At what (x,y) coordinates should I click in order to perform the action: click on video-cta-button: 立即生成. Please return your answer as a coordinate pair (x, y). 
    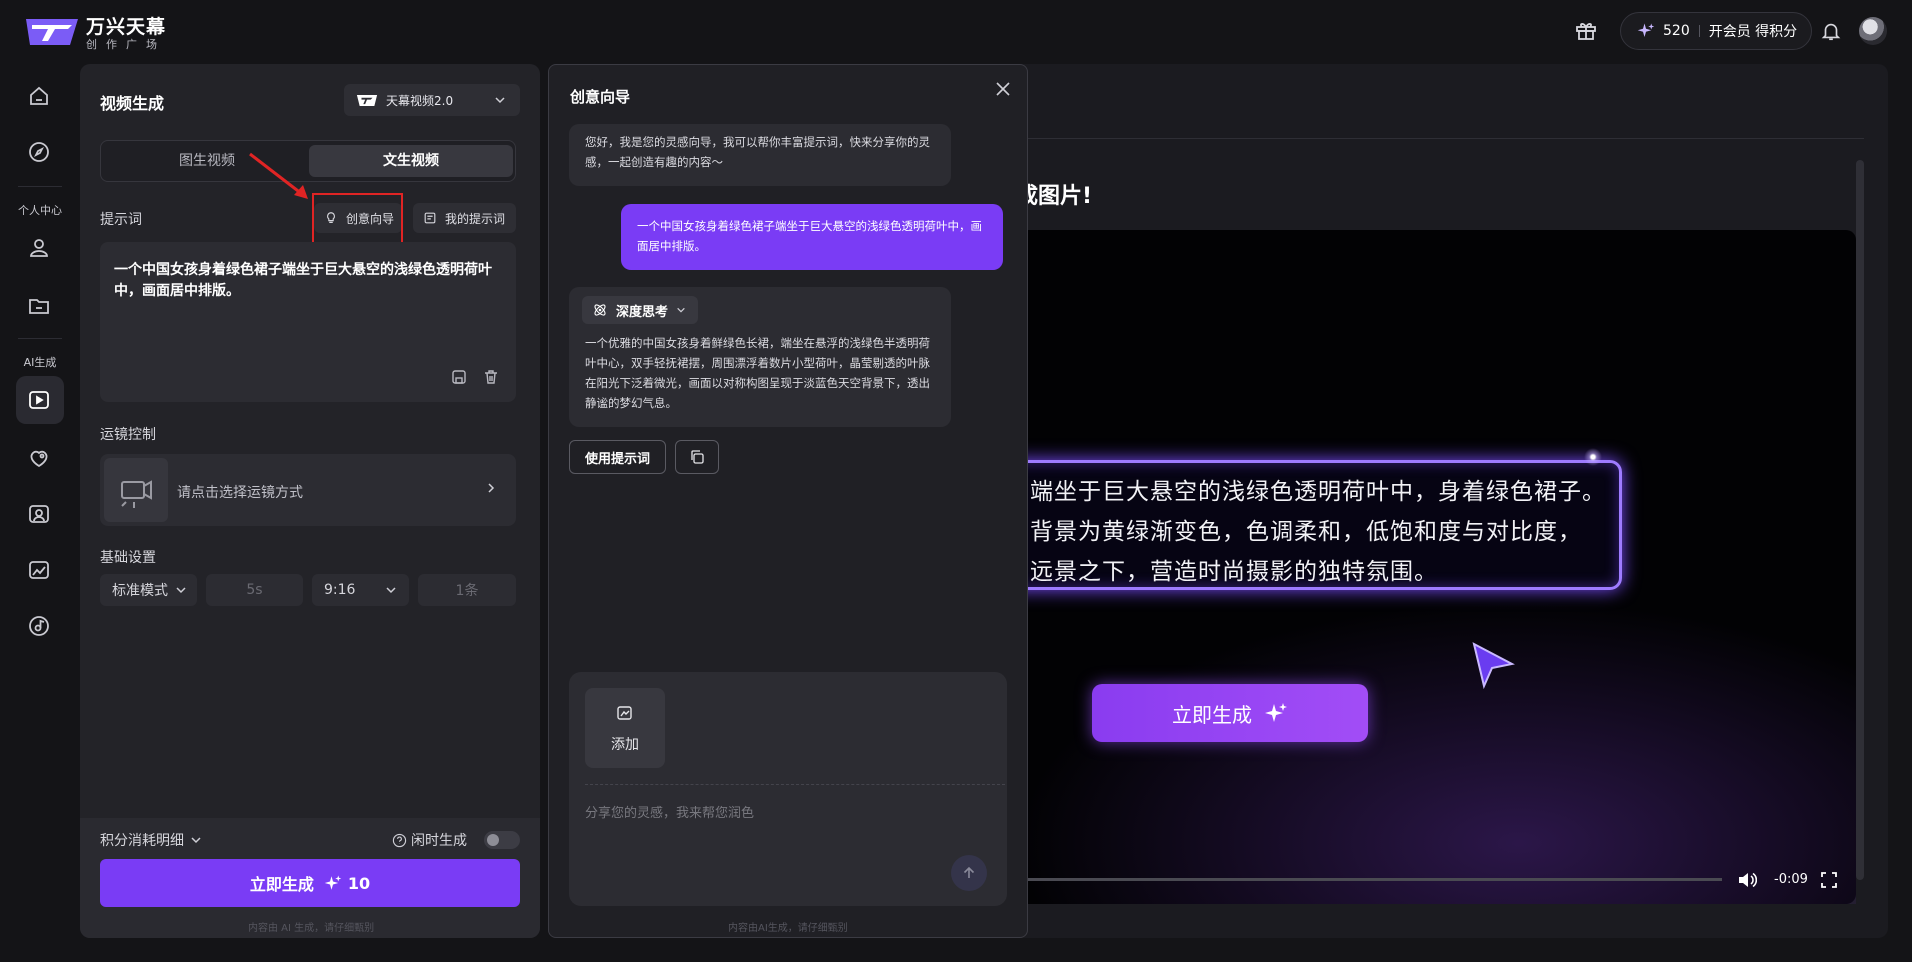
    Looking at the image, I should click on (1230, 713).